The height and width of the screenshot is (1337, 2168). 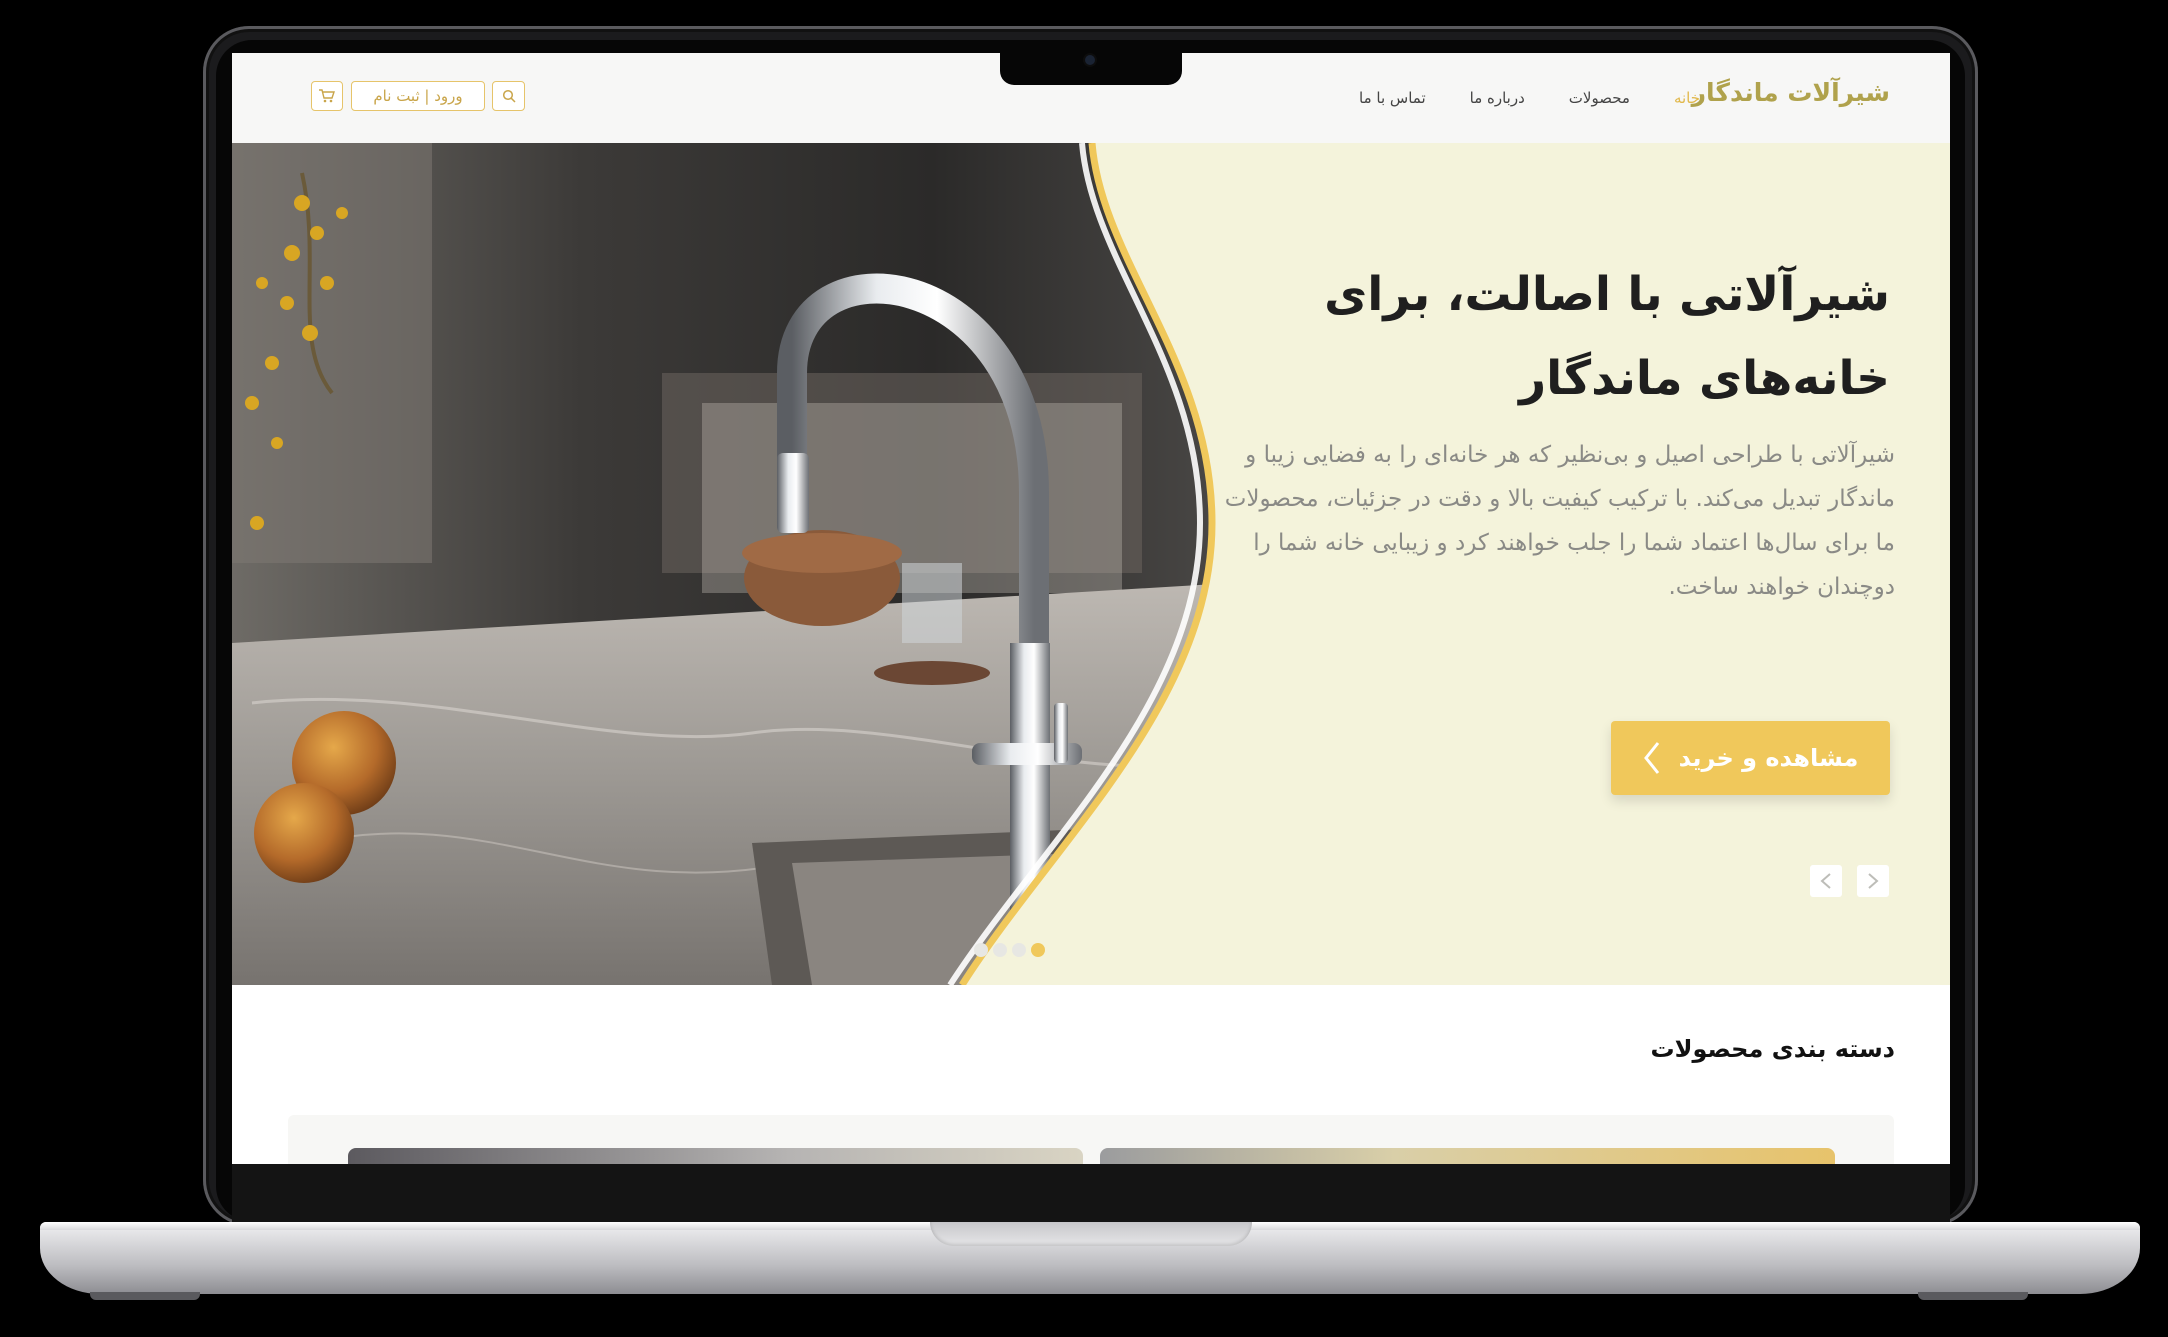 I want to click on laptop-opening-groove, so click(x=1091, y=1234).